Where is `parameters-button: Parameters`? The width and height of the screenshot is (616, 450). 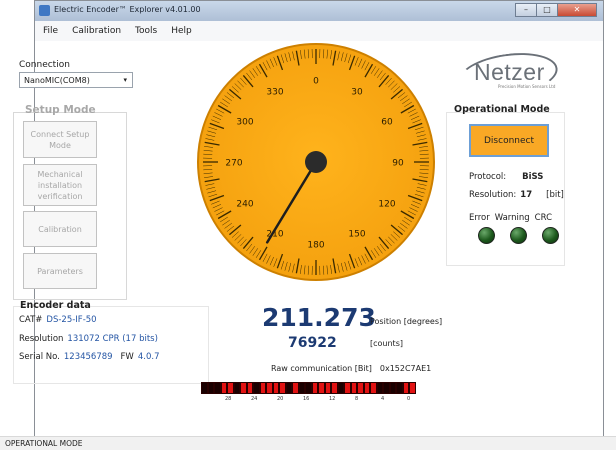 parameters-button: Parameters is located at coordinates (60, 271).